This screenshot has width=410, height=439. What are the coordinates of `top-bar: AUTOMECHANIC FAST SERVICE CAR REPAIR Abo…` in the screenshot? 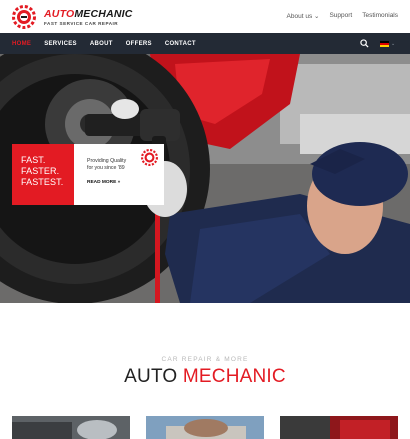 It's located at (205, 16).